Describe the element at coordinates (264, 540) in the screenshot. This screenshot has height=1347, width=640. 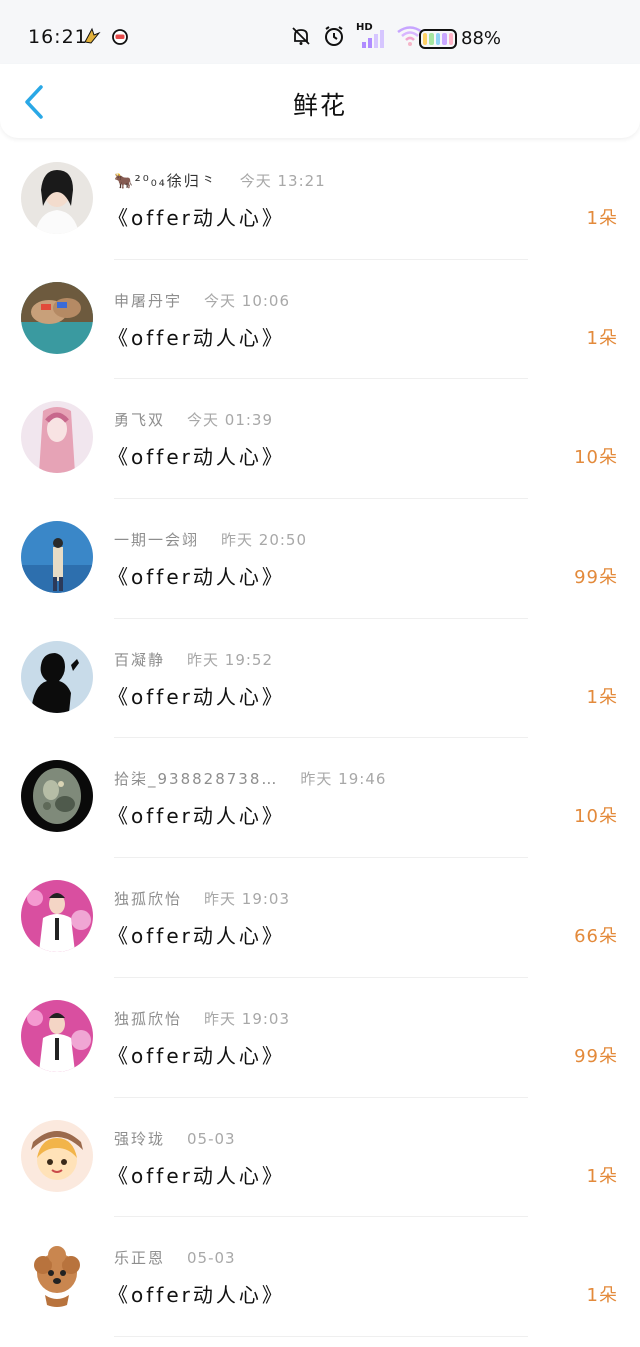
I see `send-time: 昨天 20:50` at that location.